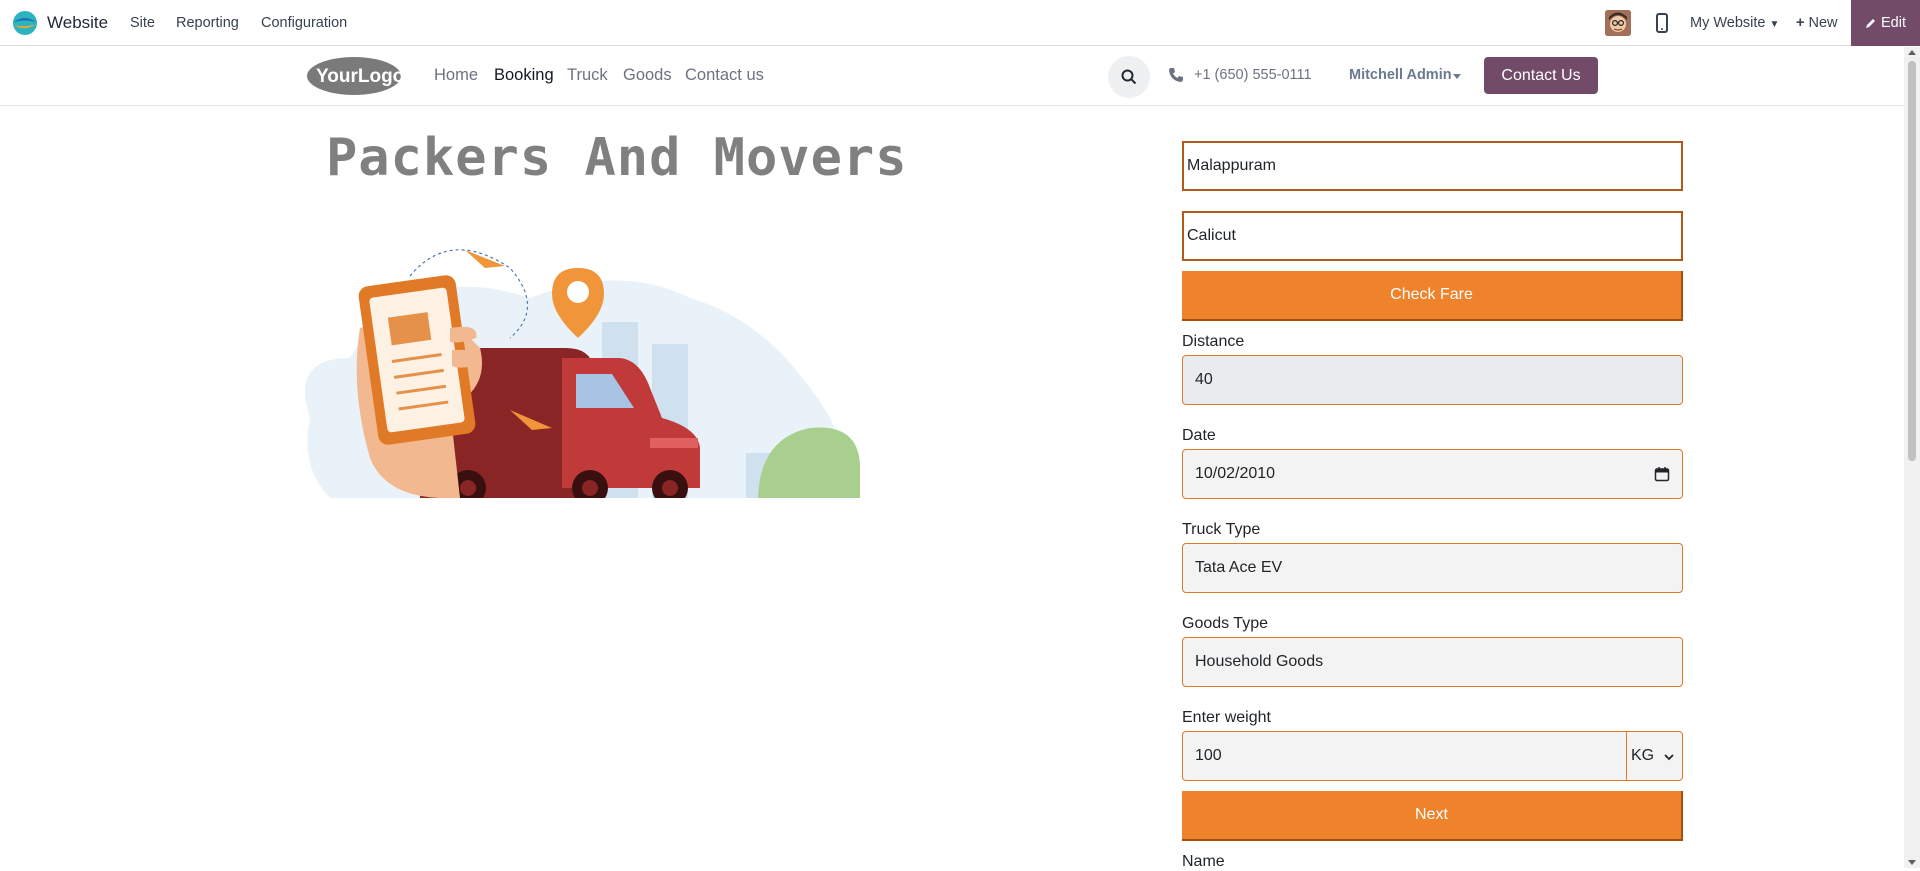 The width and height of the screenshot is (1920, 871). What do you see at coordinates (1400, 75) in the screenshot?
I see `user-menu: Mitchell Admin` at bounding box center [1400, 75].